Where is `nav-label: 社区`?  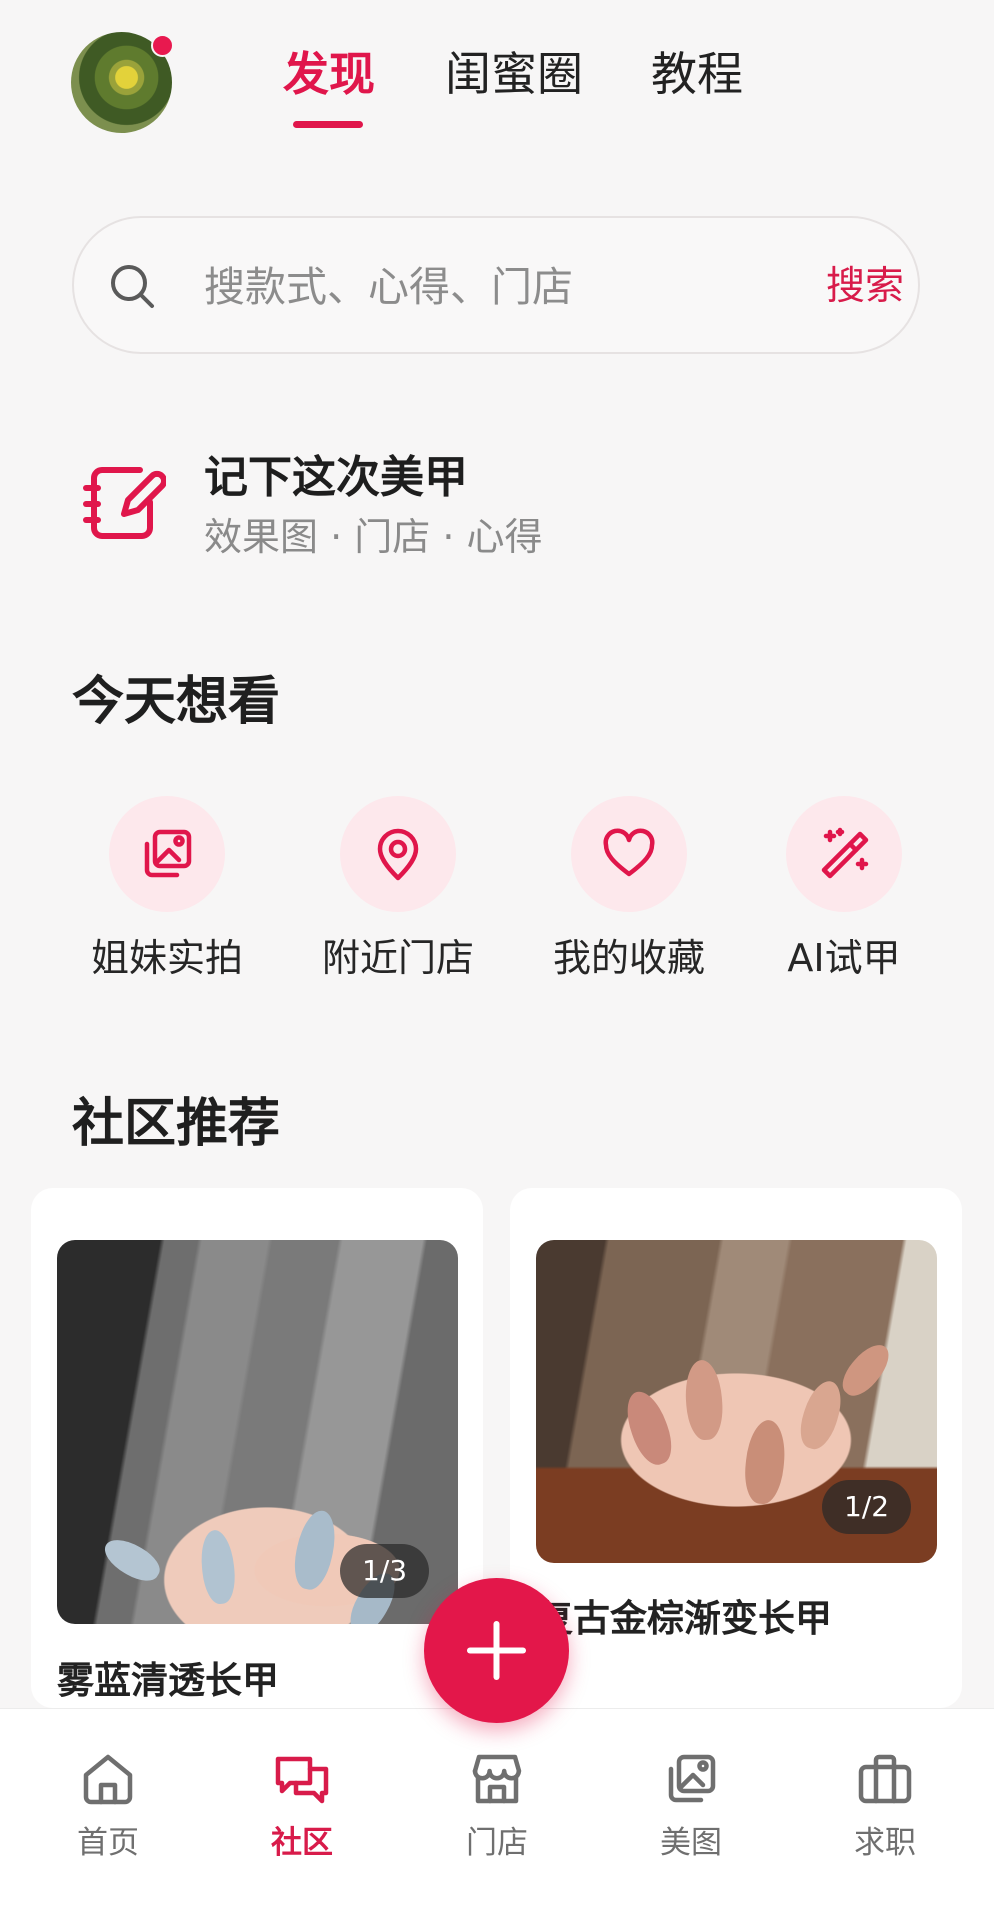 nav-label: 社区 is located at coordinates (302, 1843).